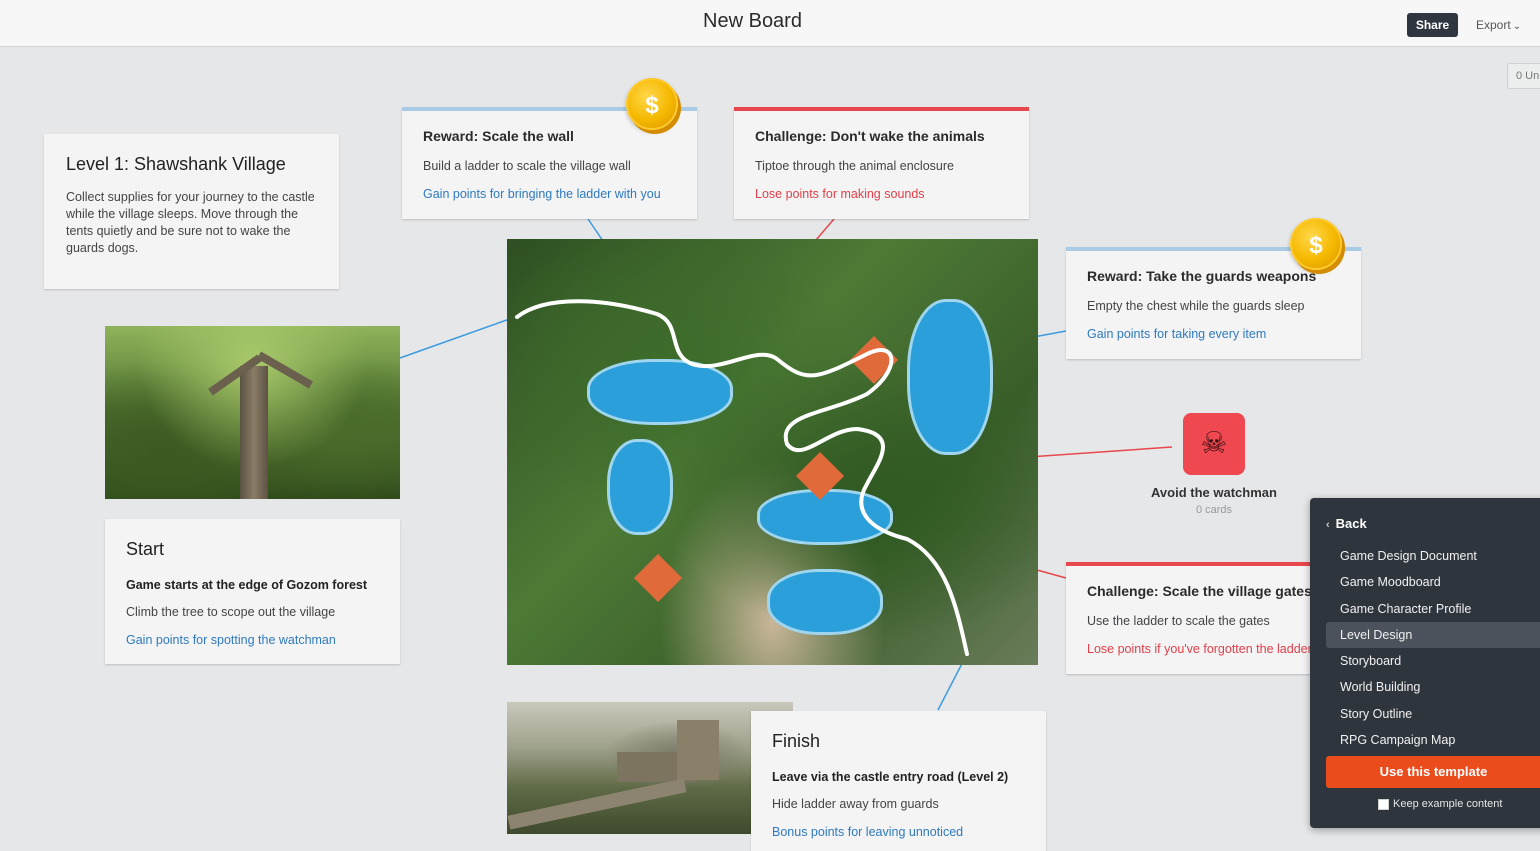  I want to click on challenge-animals-link: Lose points for making sounds, so click(881, 194).